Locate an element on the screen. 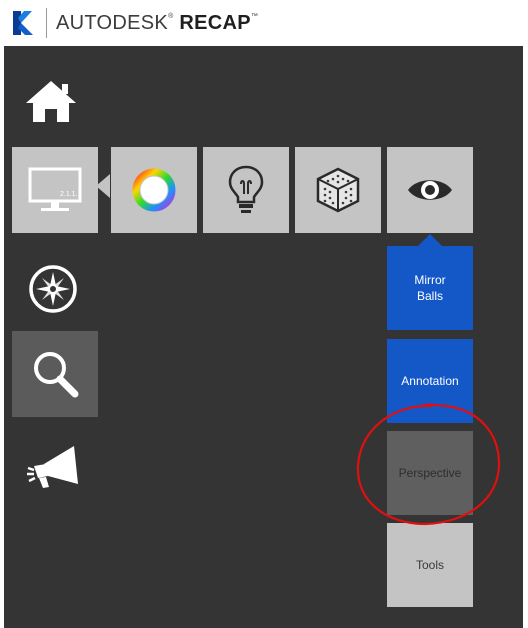 The image size is (528, 628). menu-item-label: Mirror Balls is located at coordinates (430, 288).